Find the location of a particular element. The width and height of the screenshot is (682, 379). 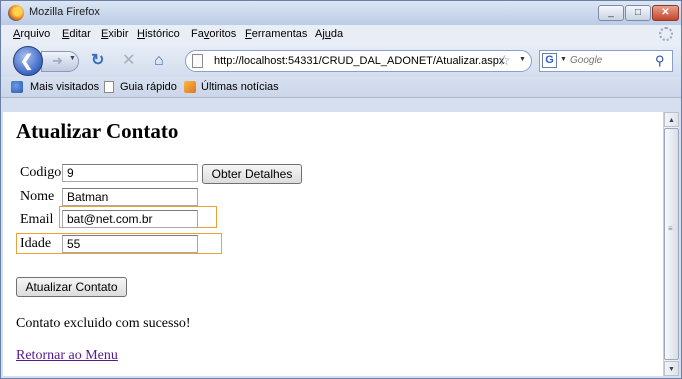

url-dropdown-icon: ▼ is located at coordinates (522, 59).